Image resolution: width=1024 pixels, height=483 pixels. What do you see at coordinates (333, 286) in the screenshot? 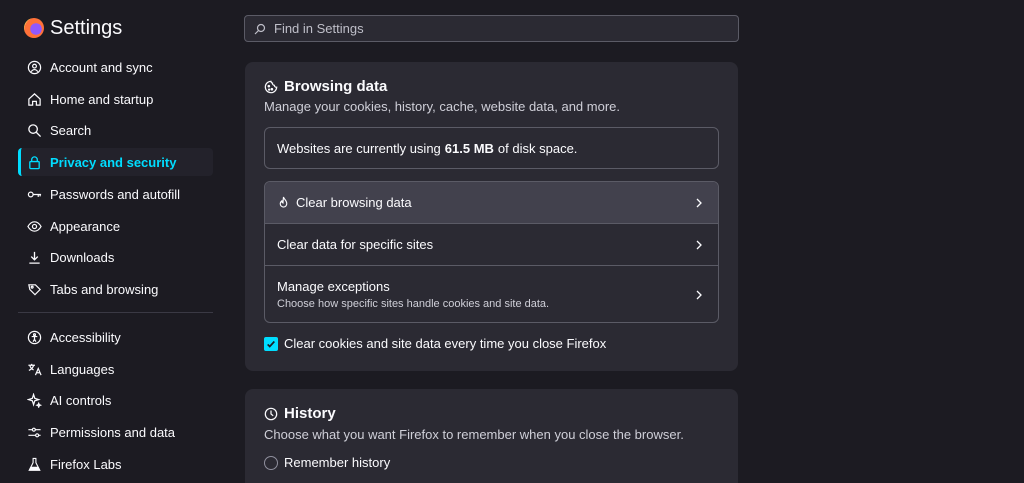
I see `row-label: Manage exceptions` at bounding box center [333, 286].